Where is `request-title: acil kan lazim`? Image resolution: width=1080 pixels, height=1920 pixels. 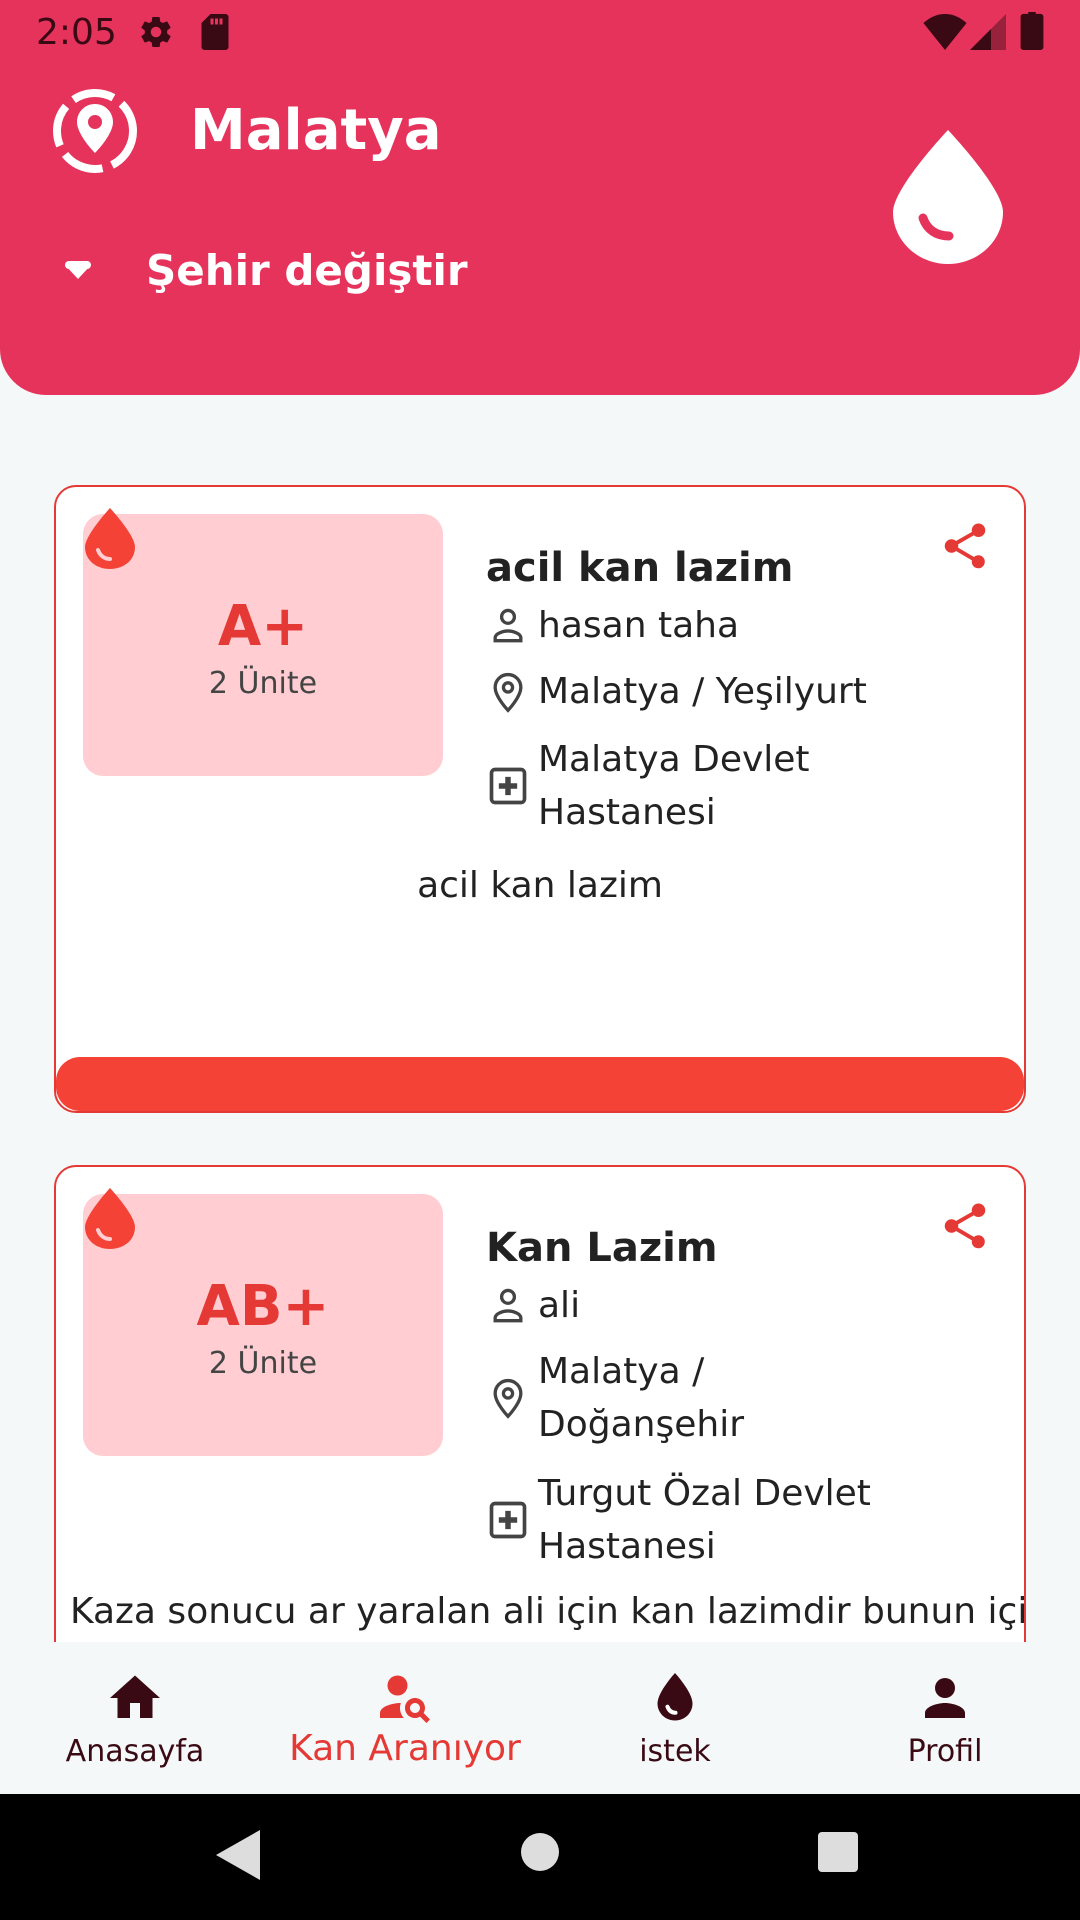 request-title: acil kan lazim is located at coordinates (640, 568).